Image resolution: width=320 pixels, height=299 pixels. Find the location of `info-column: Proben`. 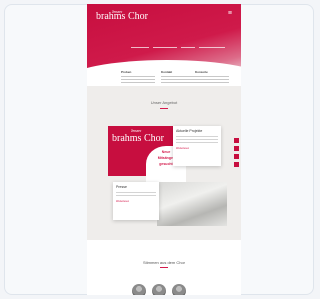

info-column: Proben is located at coordinates (138, 76).